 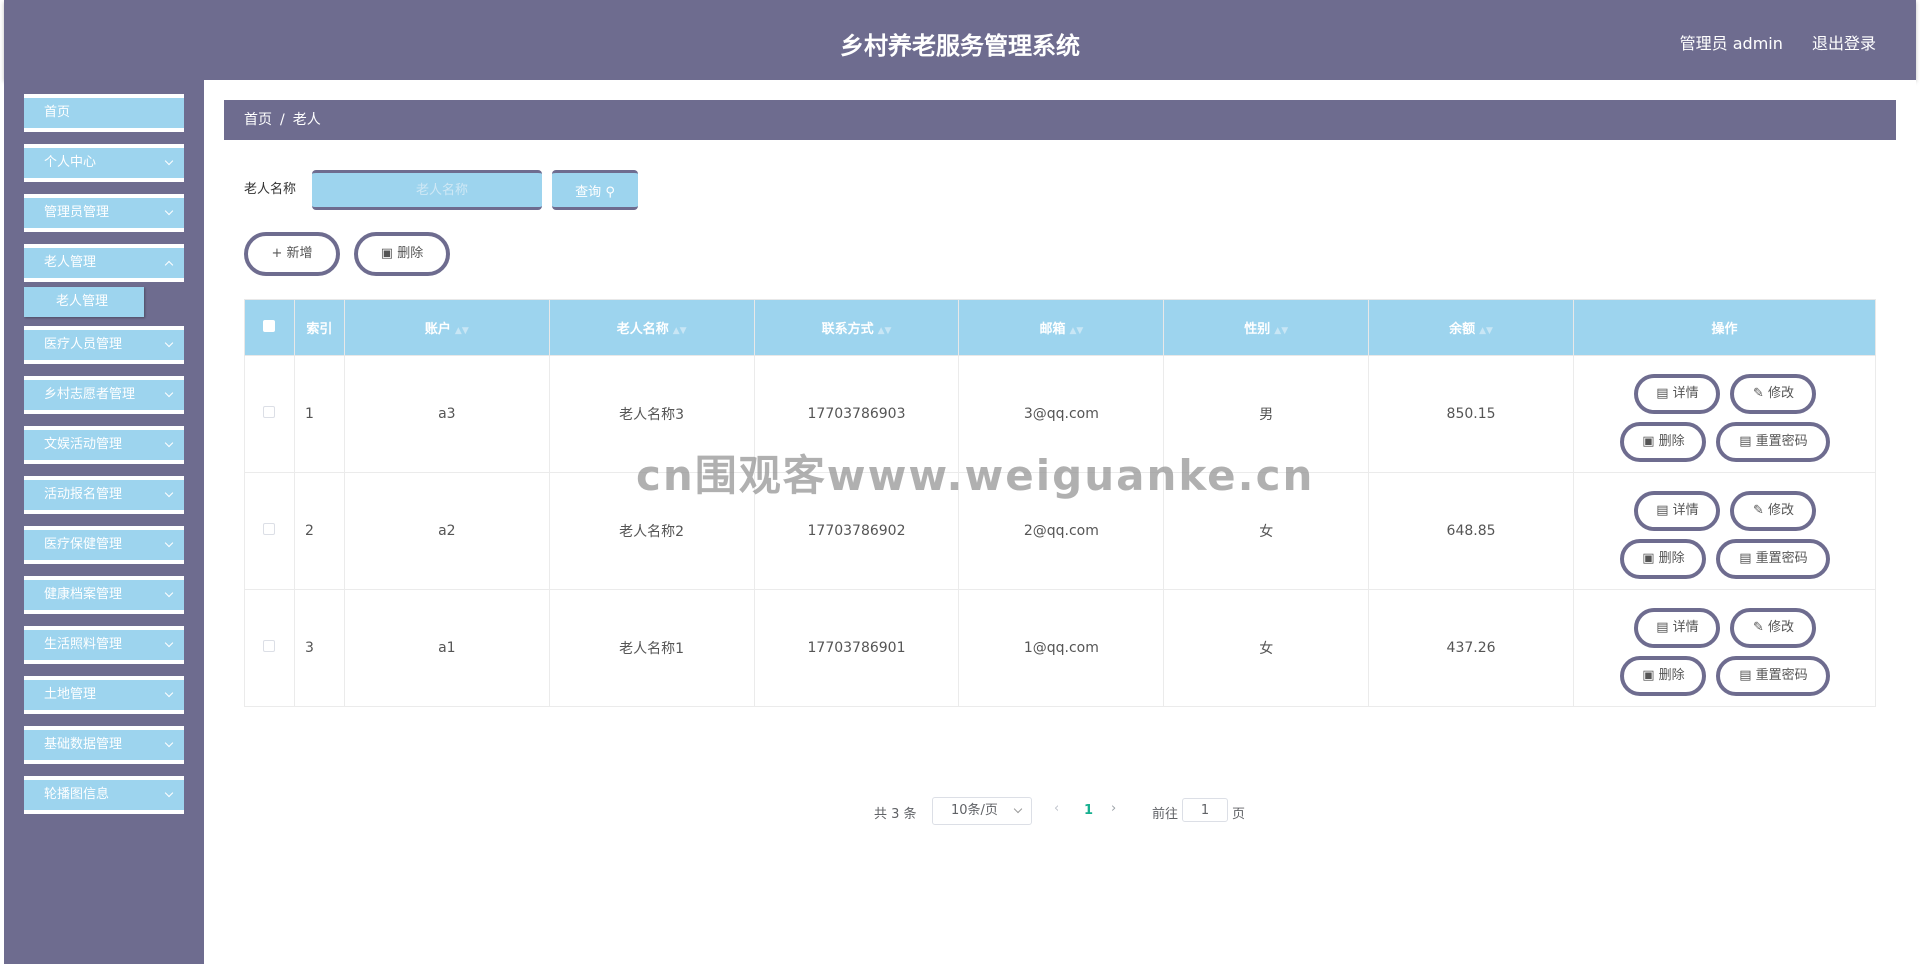 I want to click on sidebar-item-medical-staff: 医疗人员管理, so click(x=104, y=345).